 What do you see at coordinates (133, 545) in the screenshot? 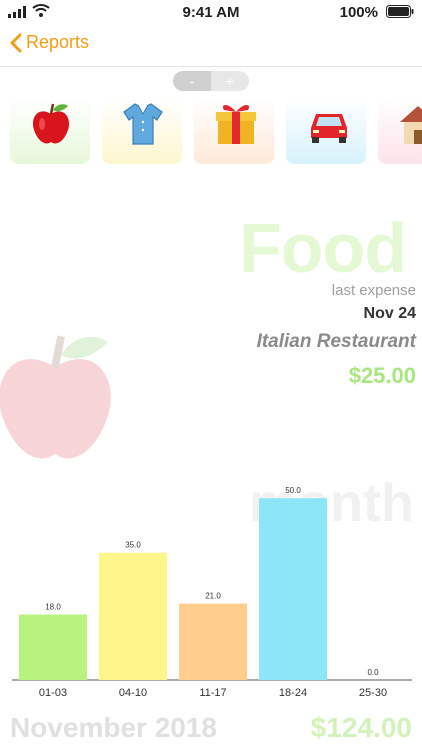
I see `bar-value-label: 35.0` at bounding box center [133, 545].